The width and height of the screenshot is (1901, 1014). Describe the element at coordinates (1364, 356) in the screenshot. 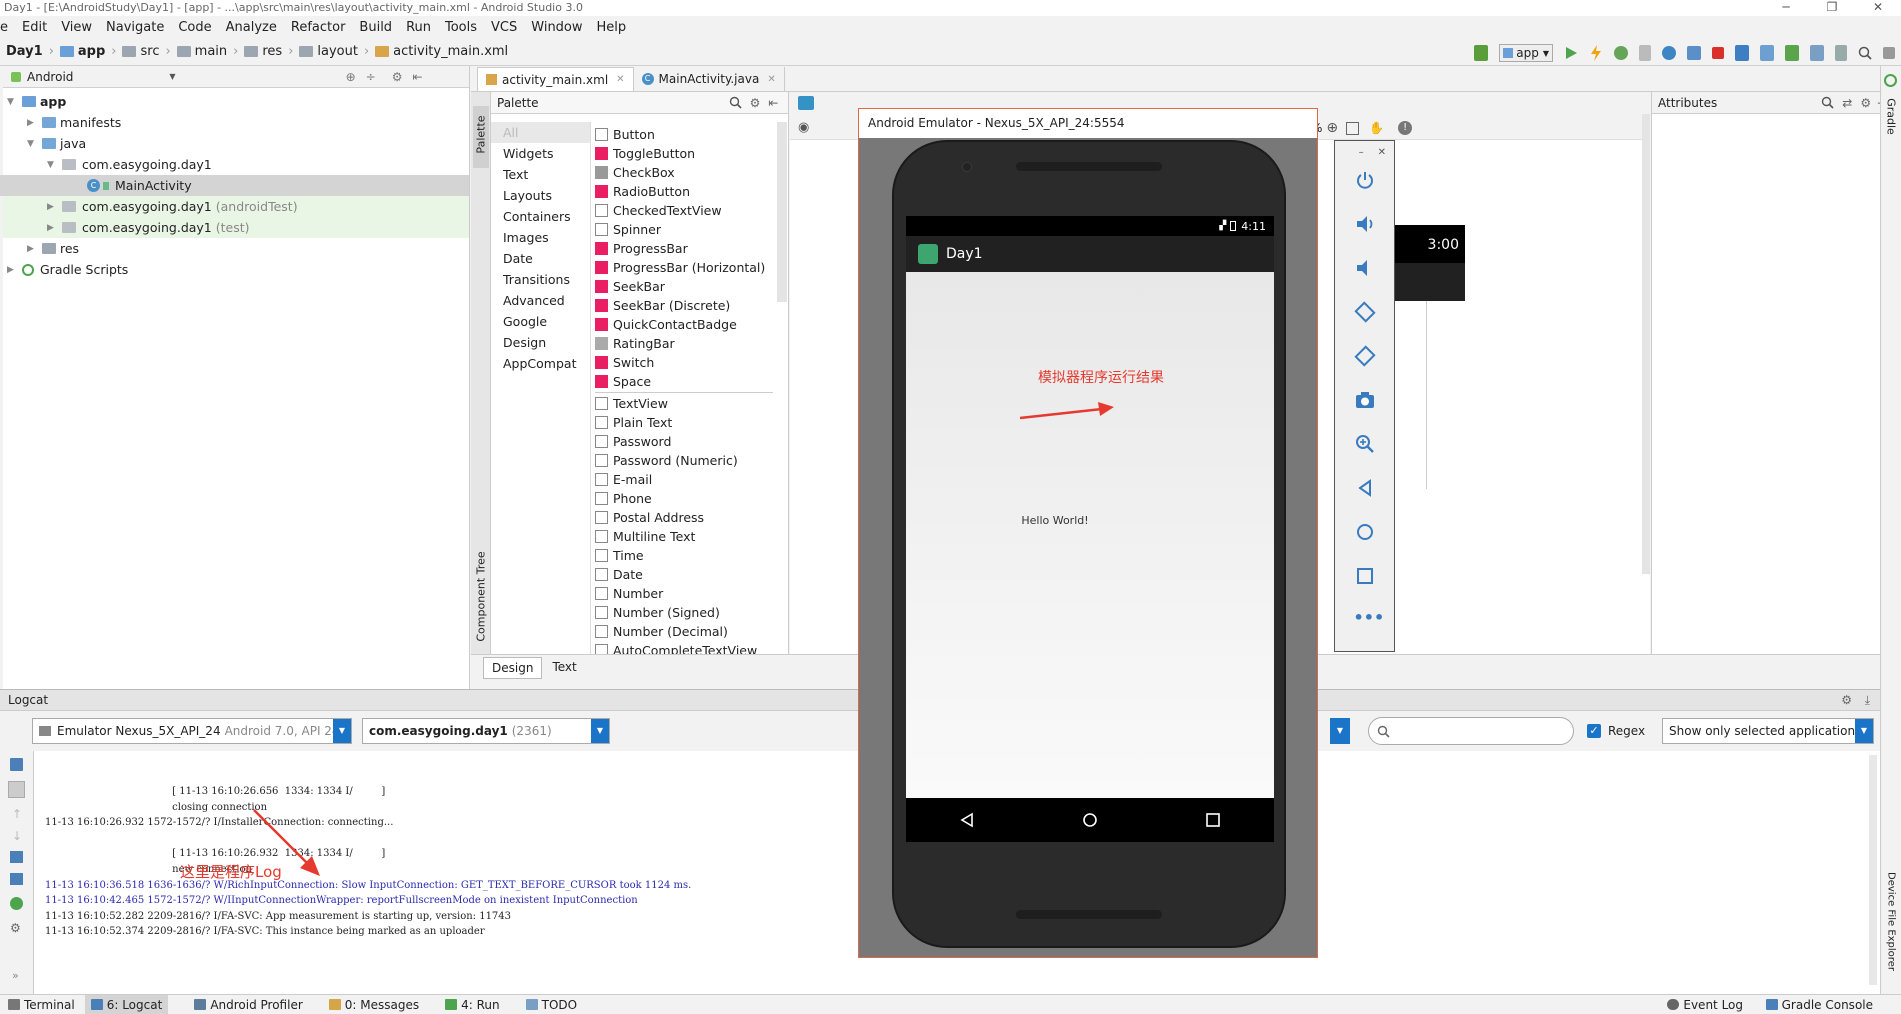

I see `rotate-right-icon` at that location.